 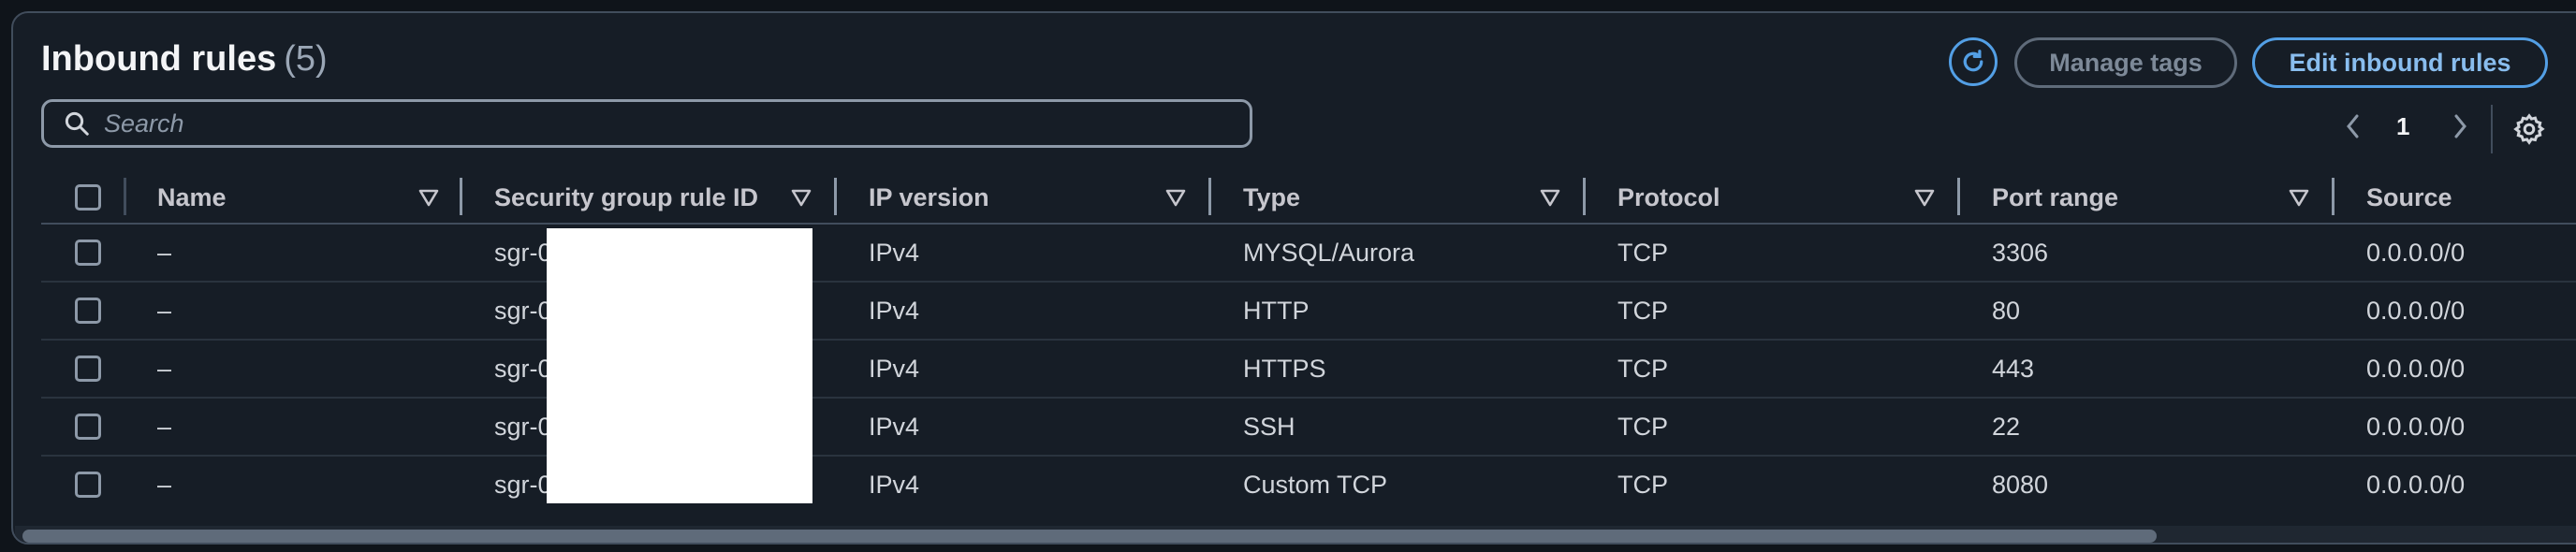 What do you see at coordinates (2529, 129) in the screenshot?
I see `settings-icon` at bounding box center [2529, 129].